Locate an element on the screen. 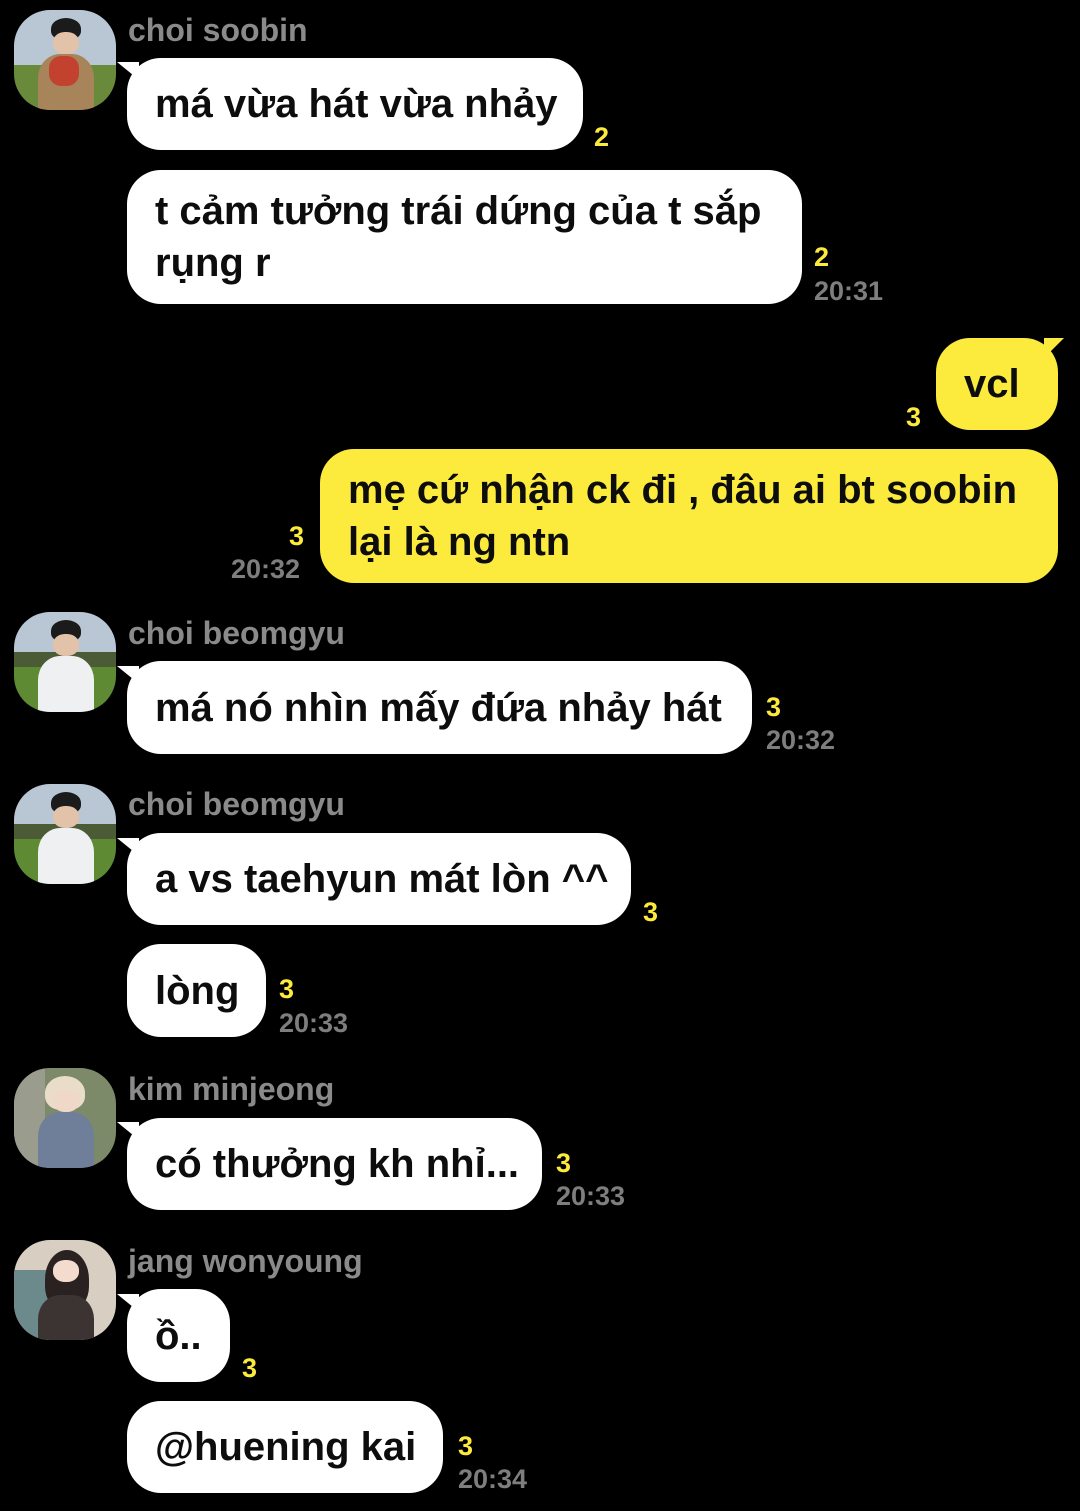 This screenshot has width=1080, height=1511. message-text: lòng is located at coordinates (197, 990).